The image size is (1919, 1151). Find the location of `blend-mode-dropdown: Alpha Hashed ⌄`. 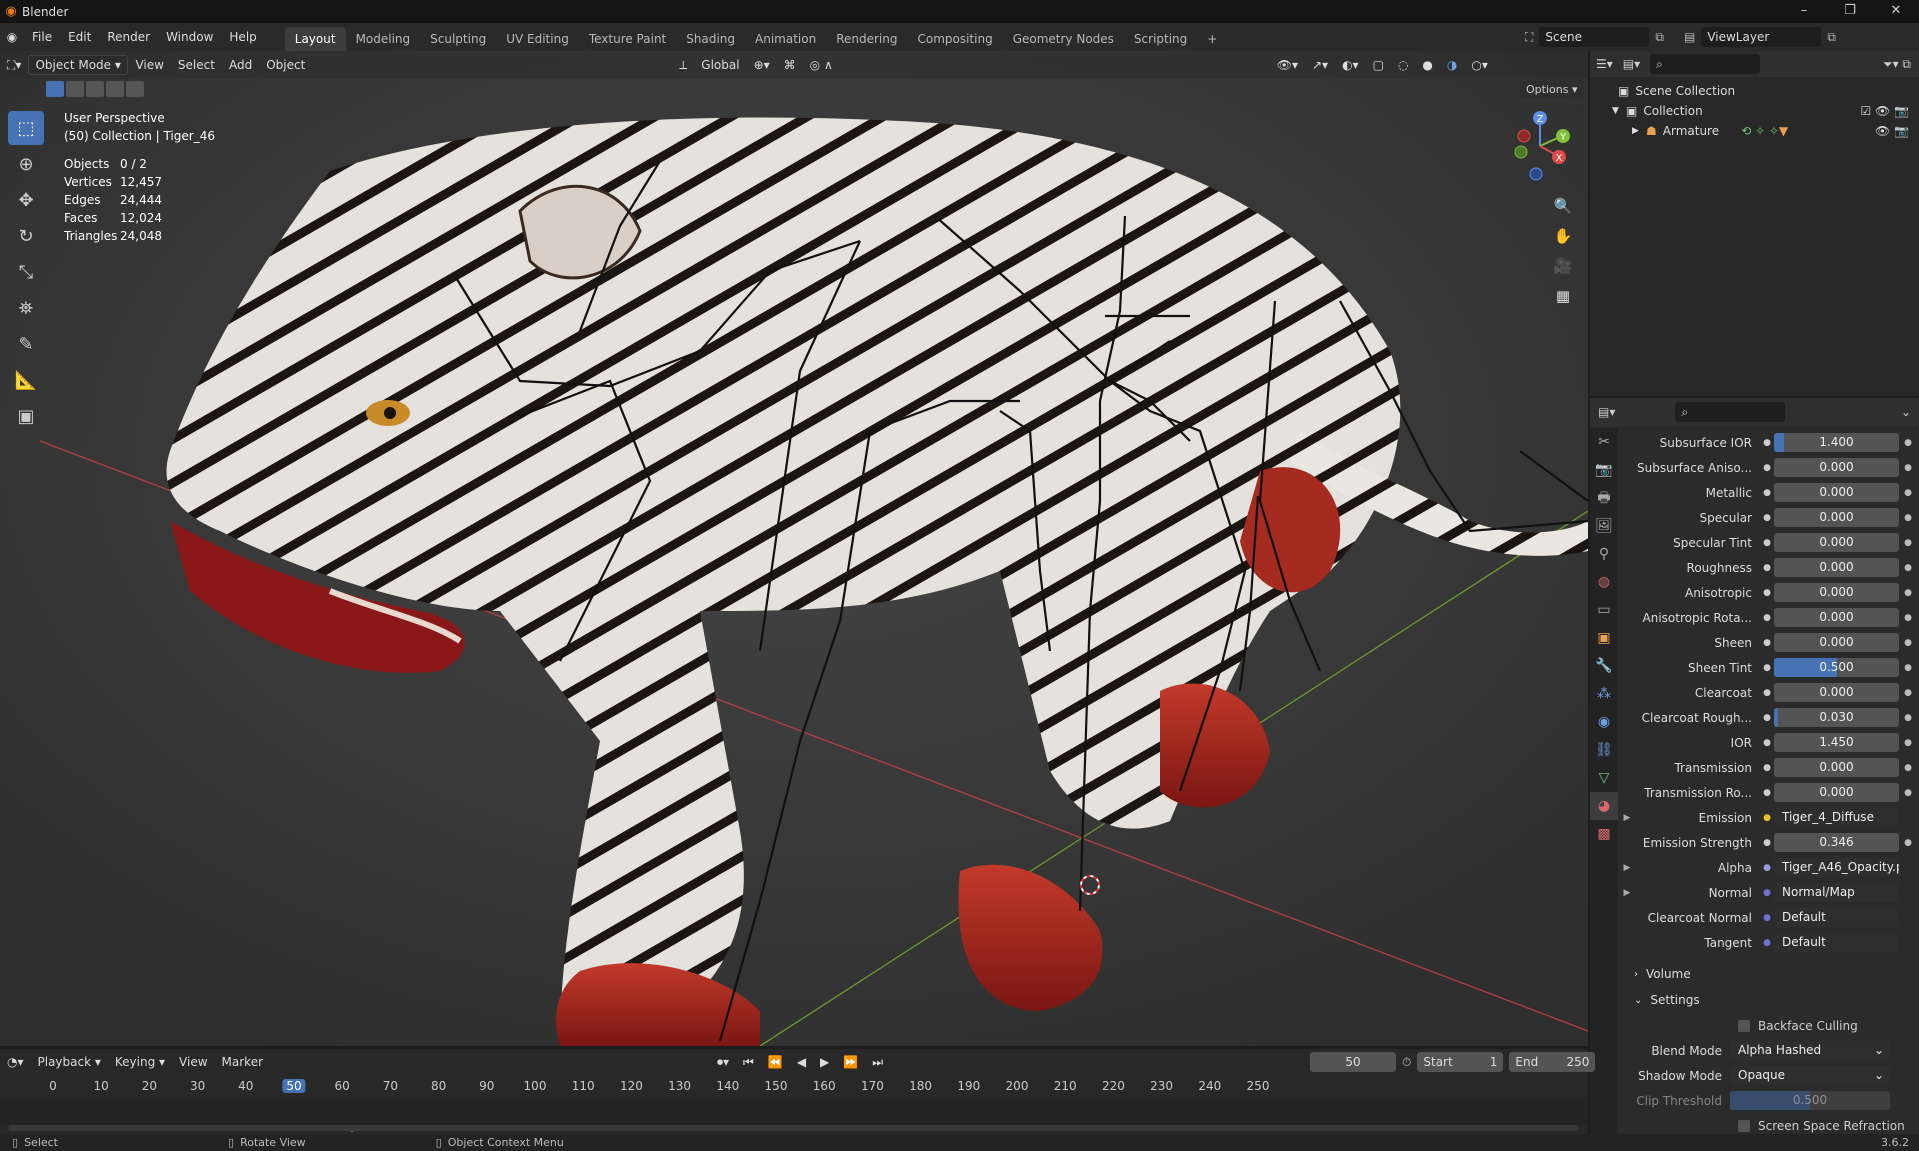

blend-mode-dropdown: Alpha Hashed ⌄ is located at coordinates (1810, 1050).